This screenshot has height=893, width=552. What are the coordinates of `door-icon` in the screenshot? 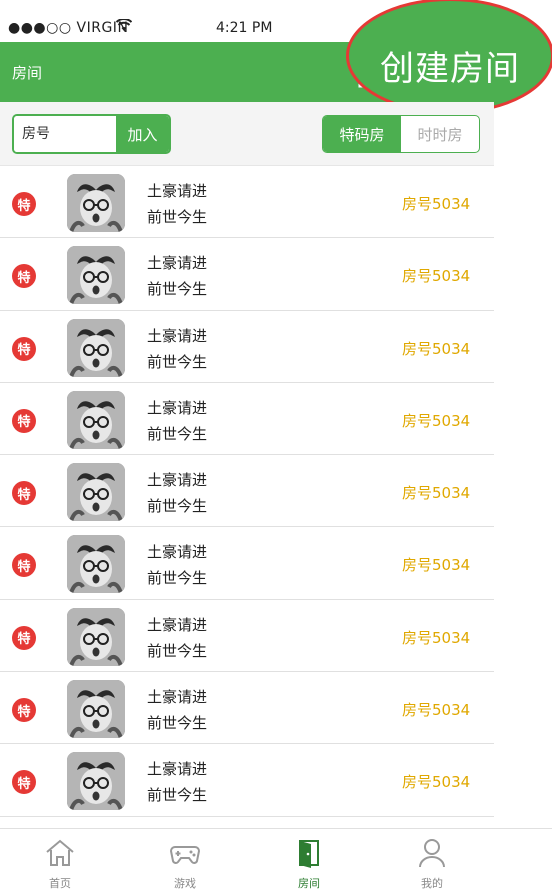 It's located at (309, 854).